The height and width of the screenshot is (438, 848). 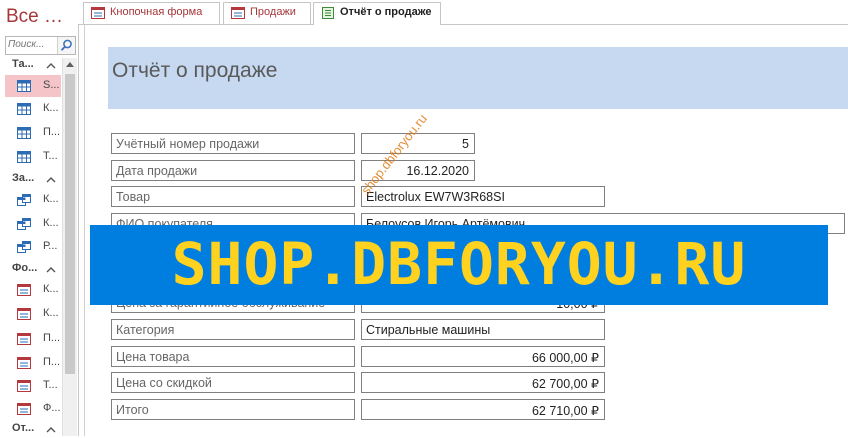 I want to click on tab-label: Кнопочная форма, so click(x=156, y=12).